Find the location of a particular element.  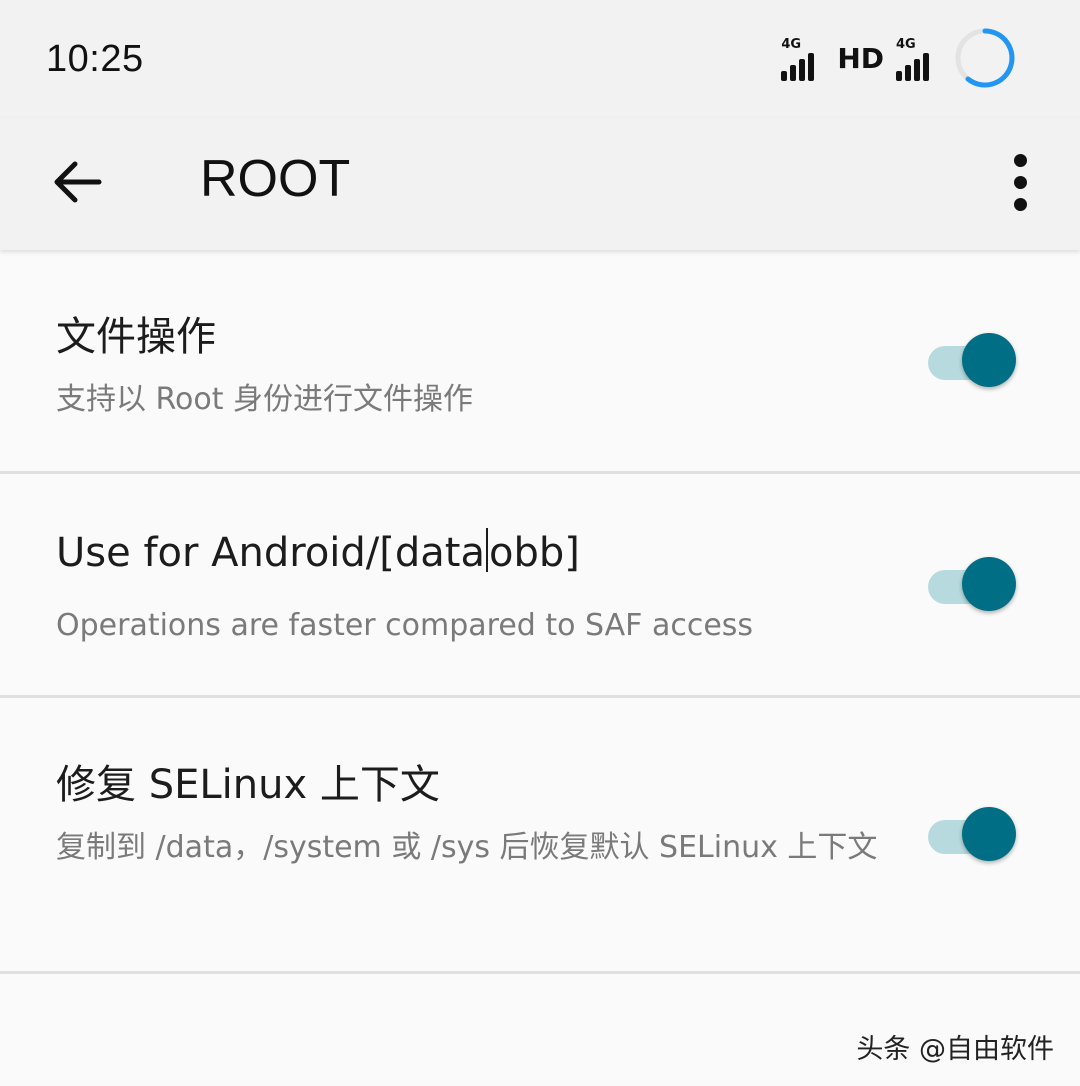

status-time: 10:25 is located at coordinates (95, 59).